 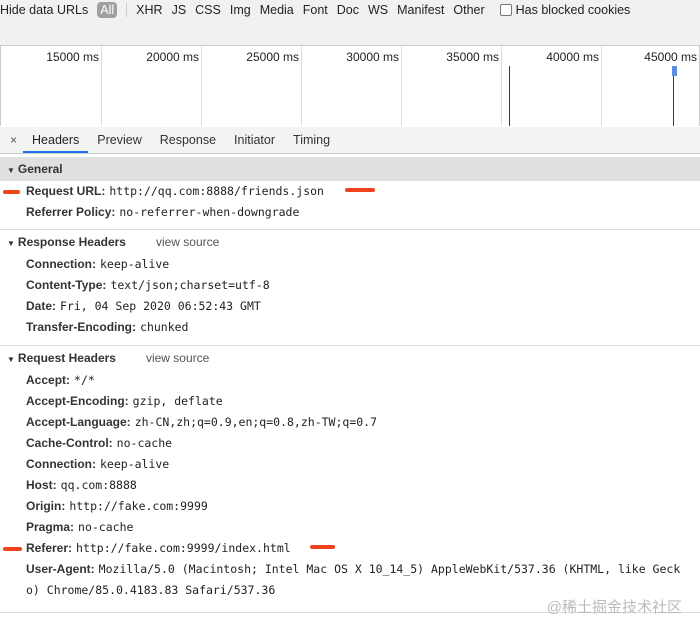 I want to click on section-title: Response Headers, so click(x=71, y=242).